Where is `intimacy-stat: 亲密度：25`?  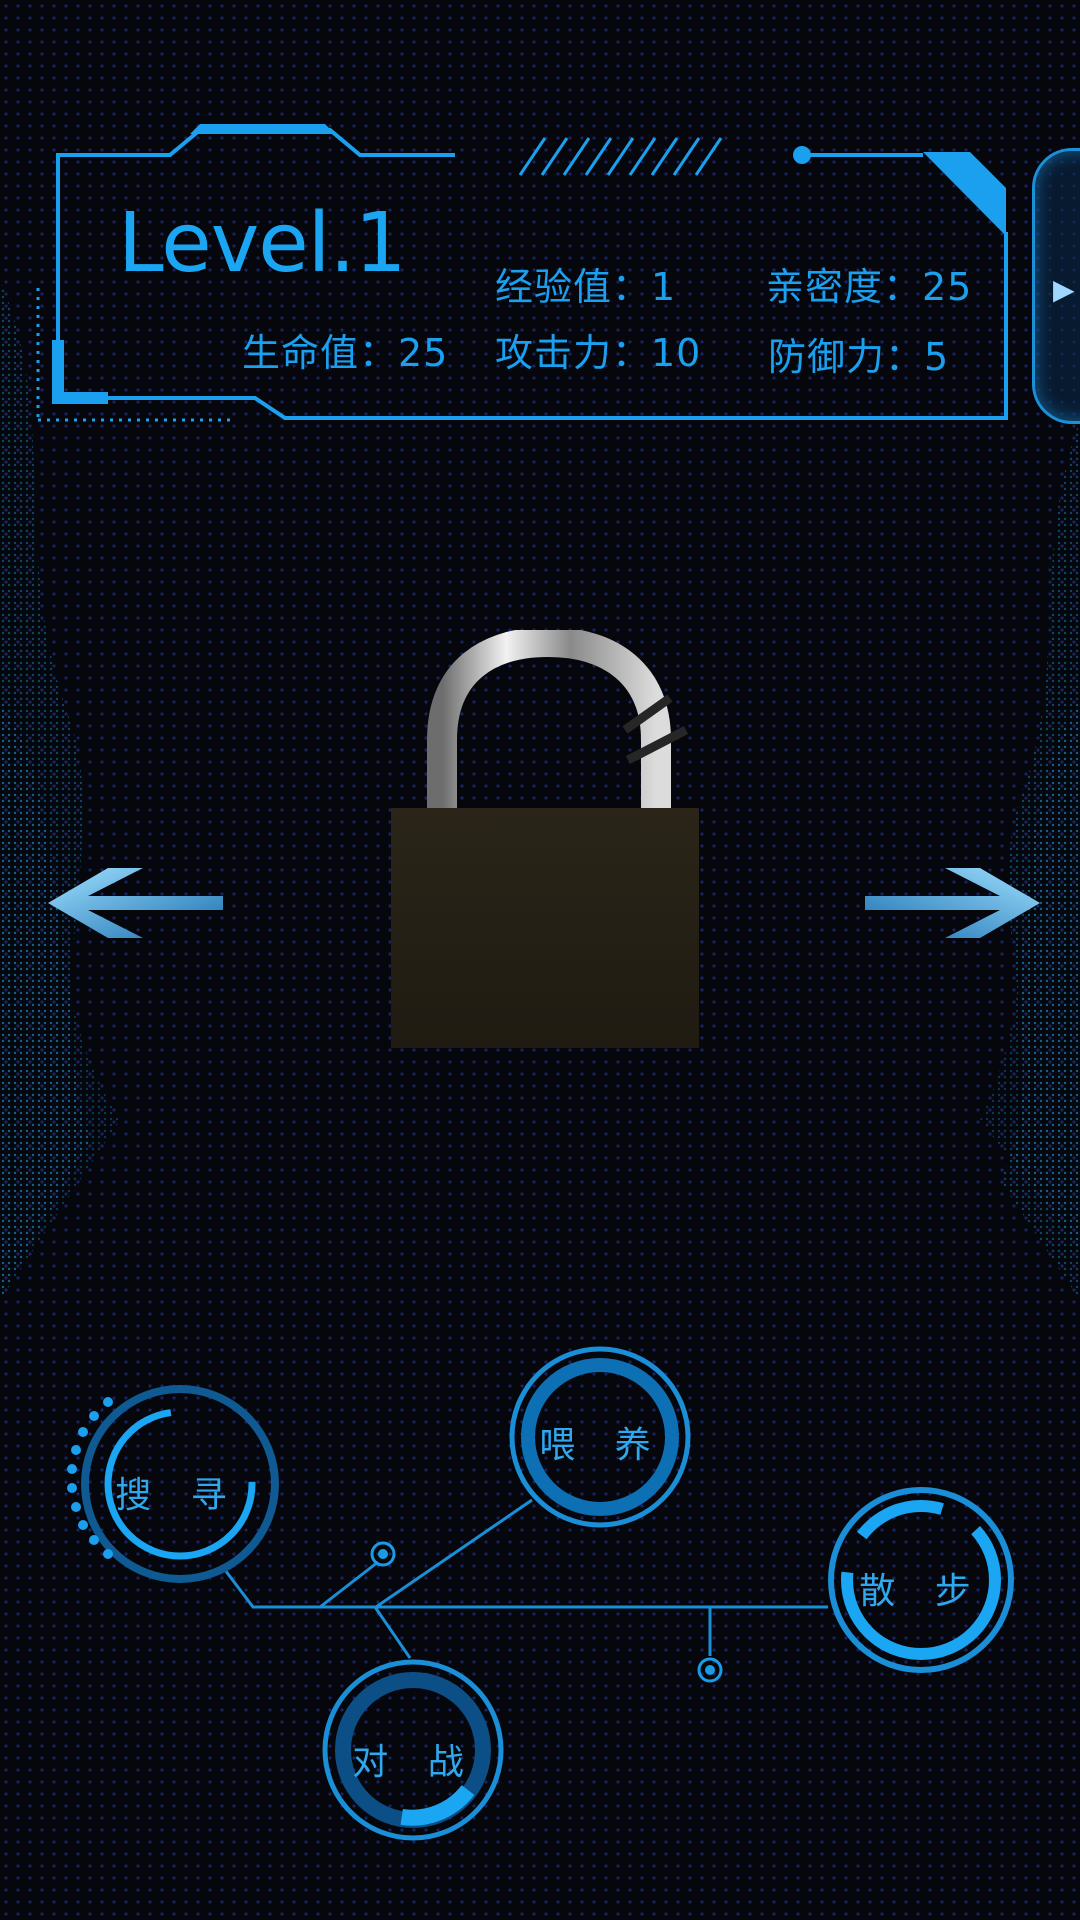
intimacy-stat: 亲密度：25 is located at coordinates (869, 287).